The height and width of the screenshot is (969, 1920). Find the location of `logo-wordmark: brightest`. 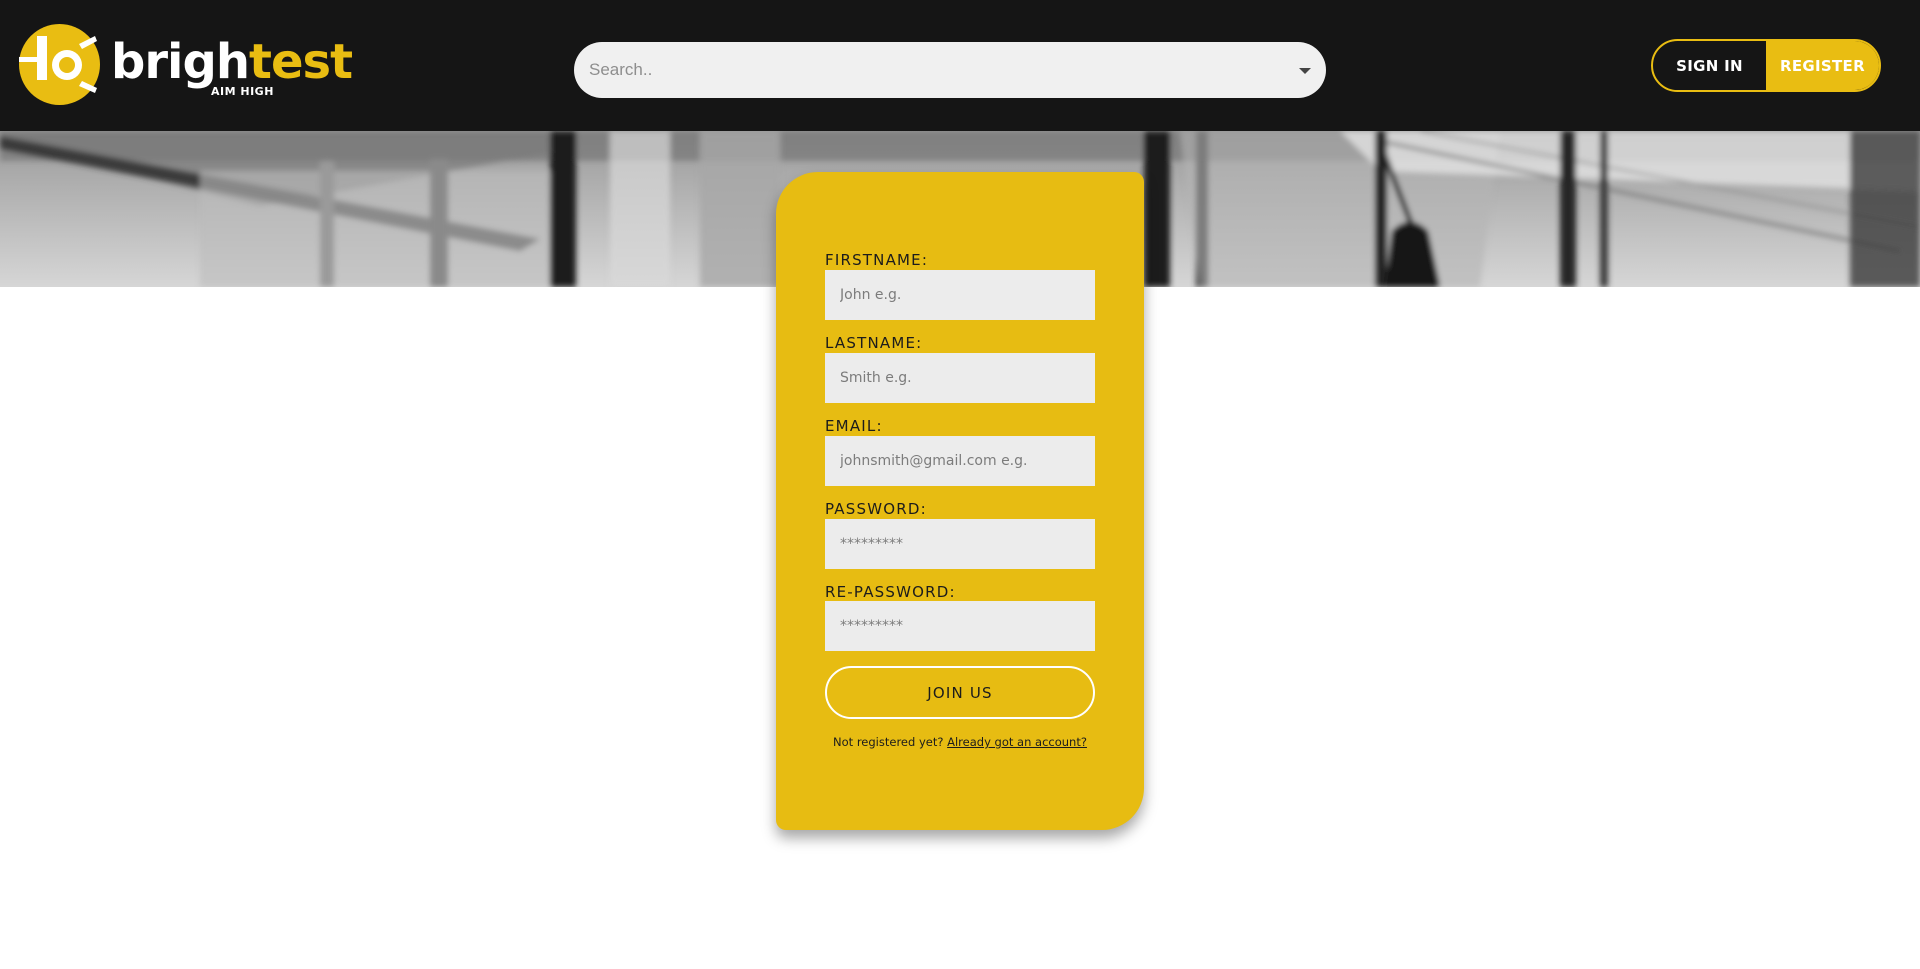

logo-wordmark: brightest is located at coordinates (232, 62).